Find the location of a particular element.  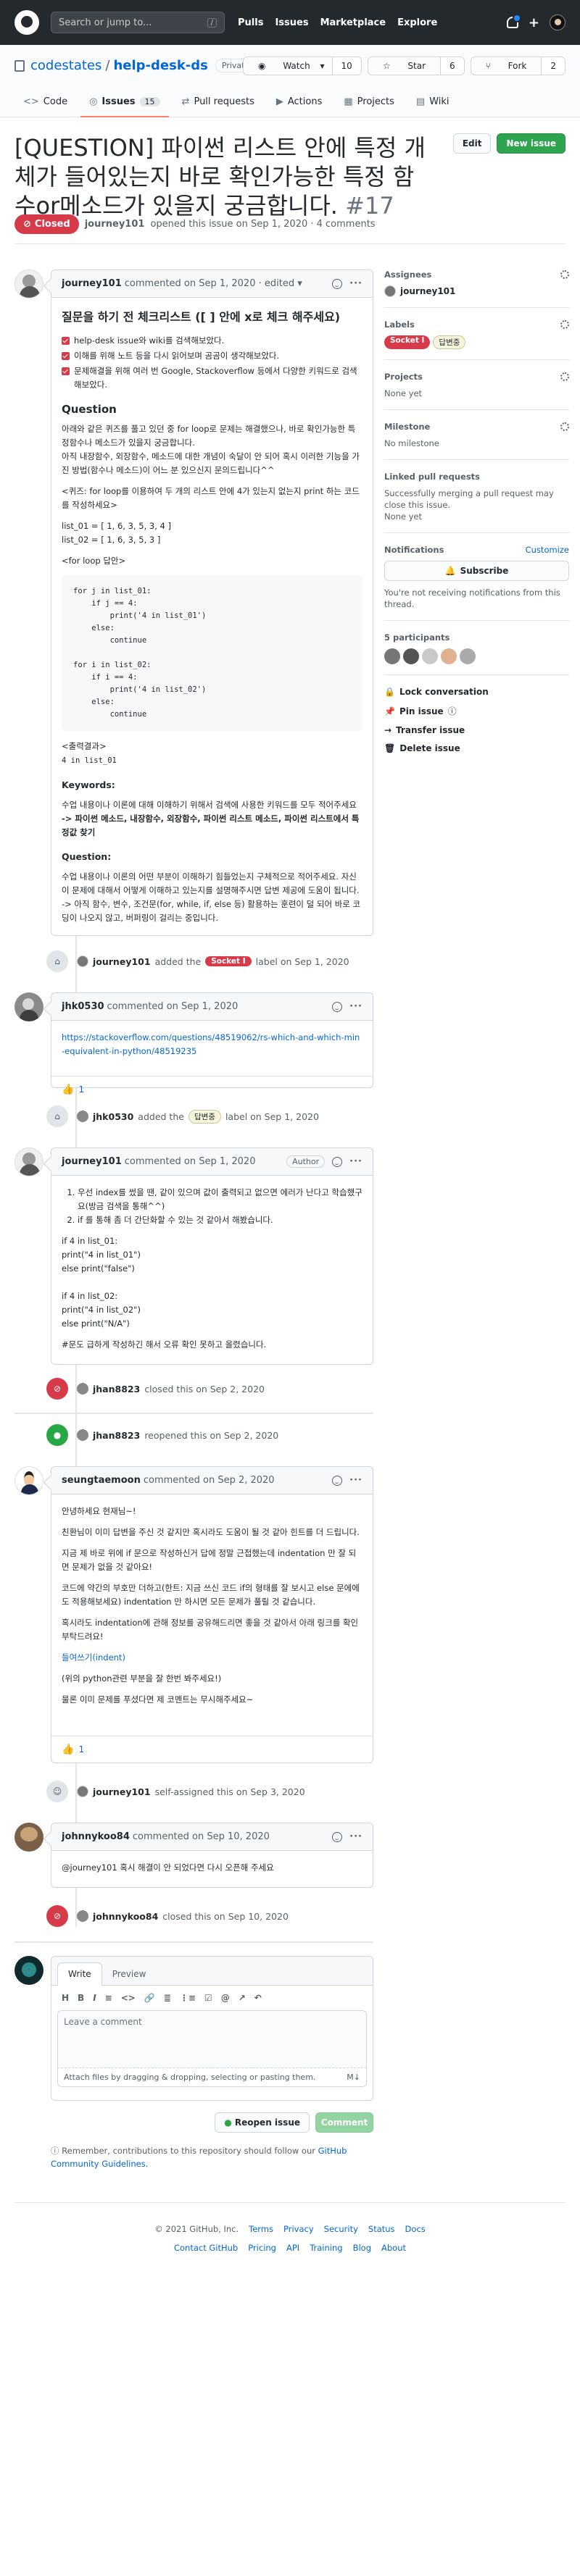

saved-replies-icon: ↶ is located at coordinates (258, 1998).